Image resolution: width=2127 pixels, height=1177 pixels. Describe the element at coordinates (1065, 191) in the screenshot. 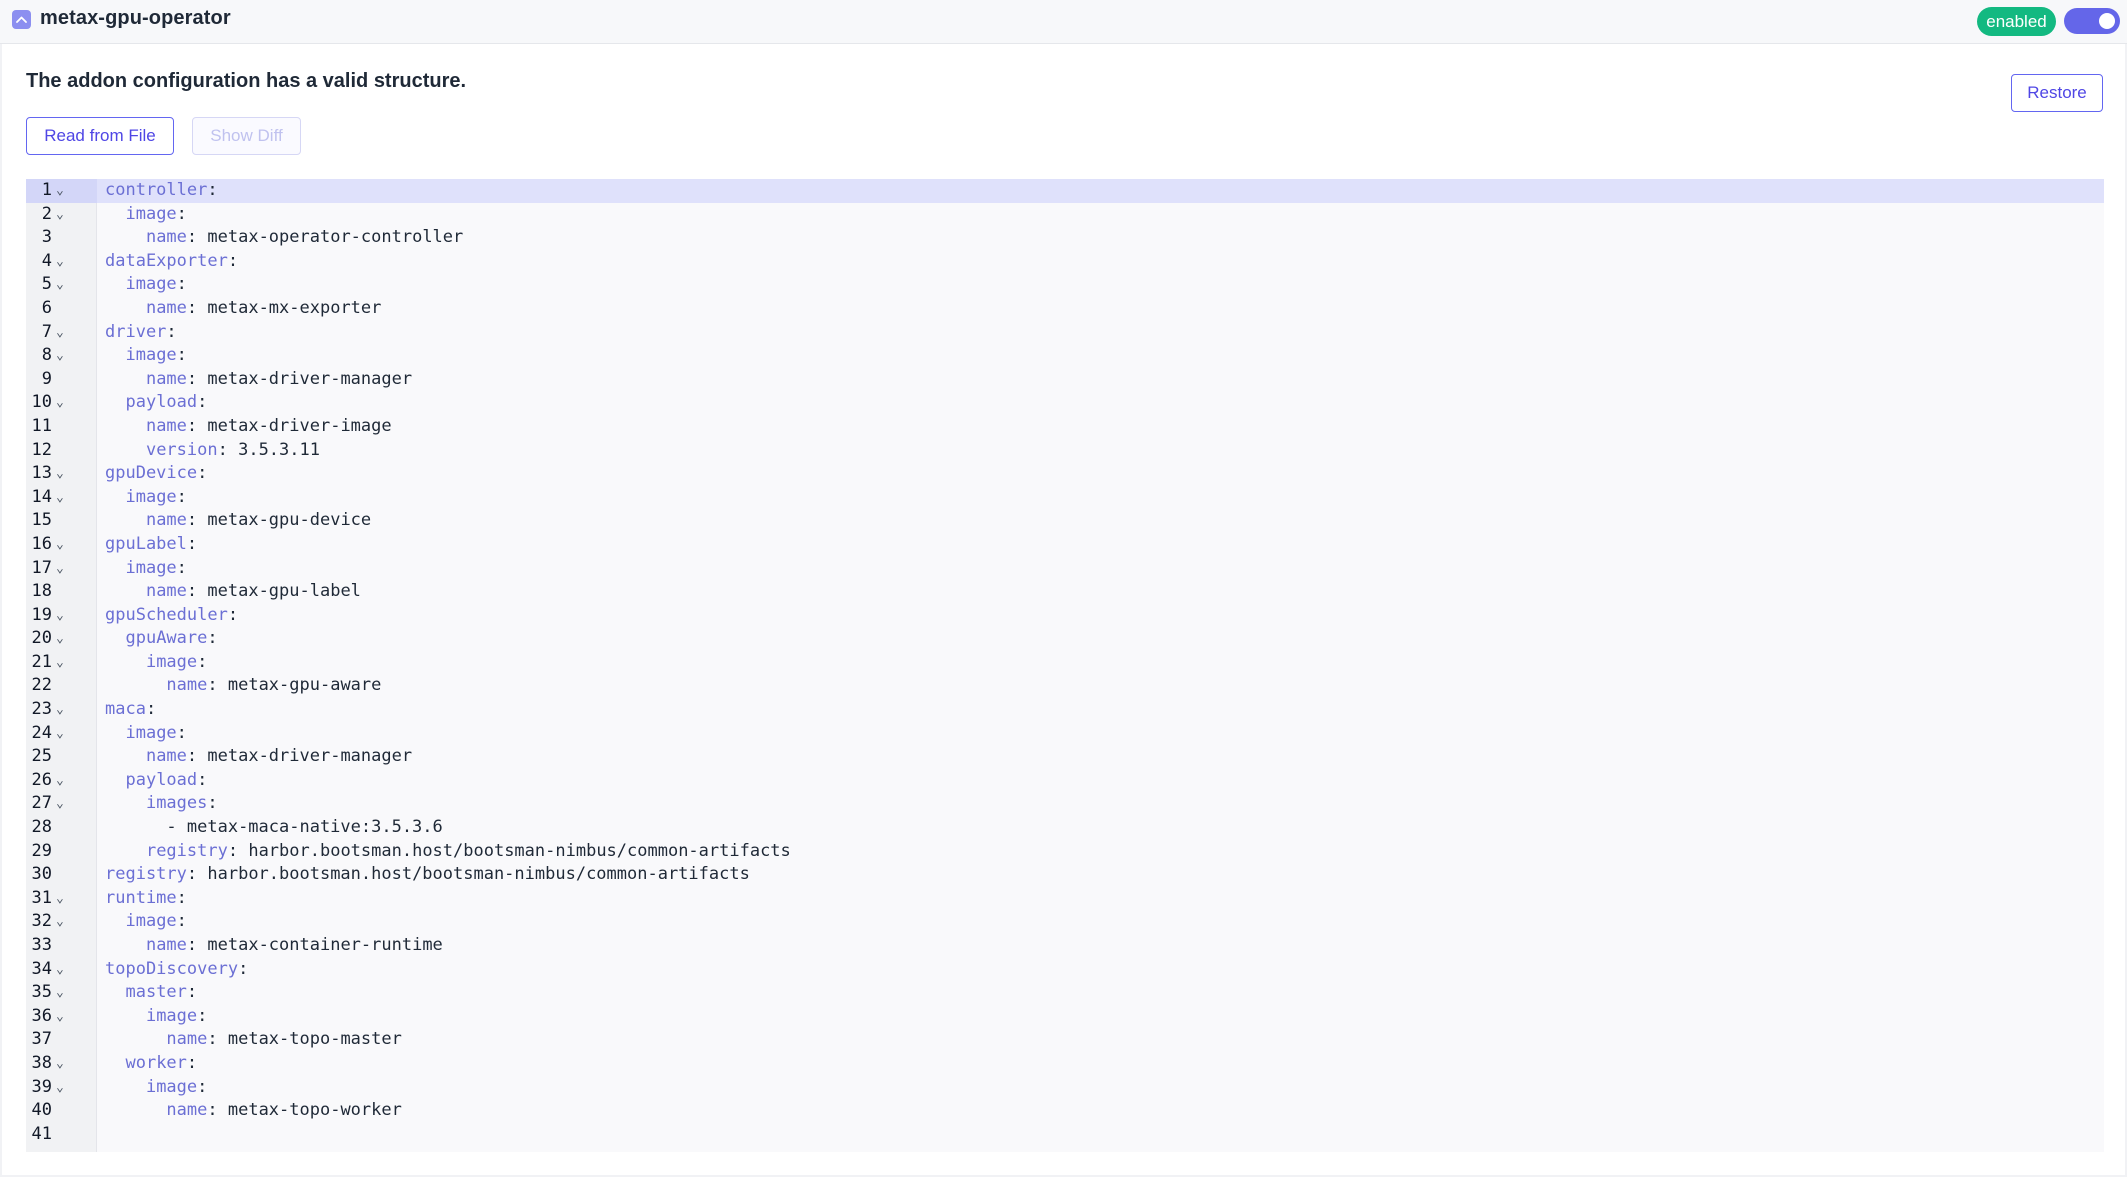

I see `code-line: 1 ⌄ controller:` at that location.